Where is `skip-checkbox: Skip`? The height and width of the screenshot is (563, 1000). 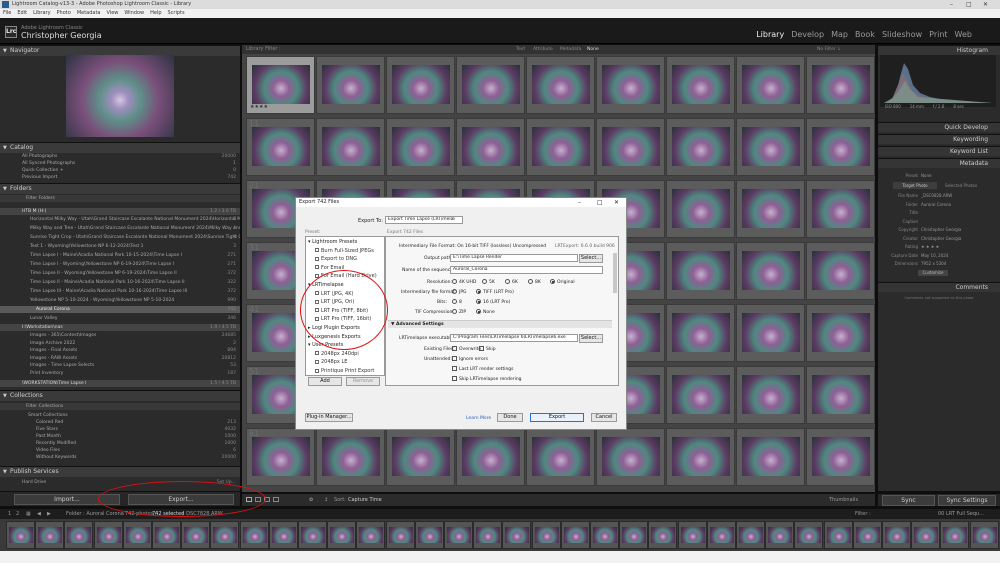 skip-checkbox: Skip is located at coordinates (487, 349).